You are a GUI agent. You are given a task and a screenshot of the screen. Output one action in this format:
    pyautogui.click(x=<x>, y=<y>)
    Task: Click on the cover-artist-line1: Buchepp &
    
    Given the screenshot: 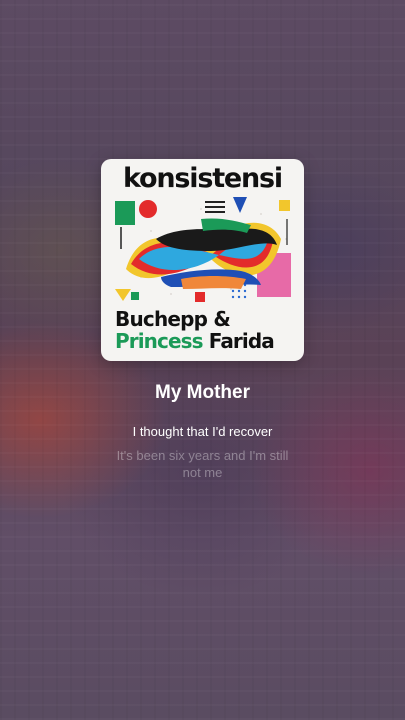 What is the action you would take?
    pyautogui.click(x=173, y=319)
    